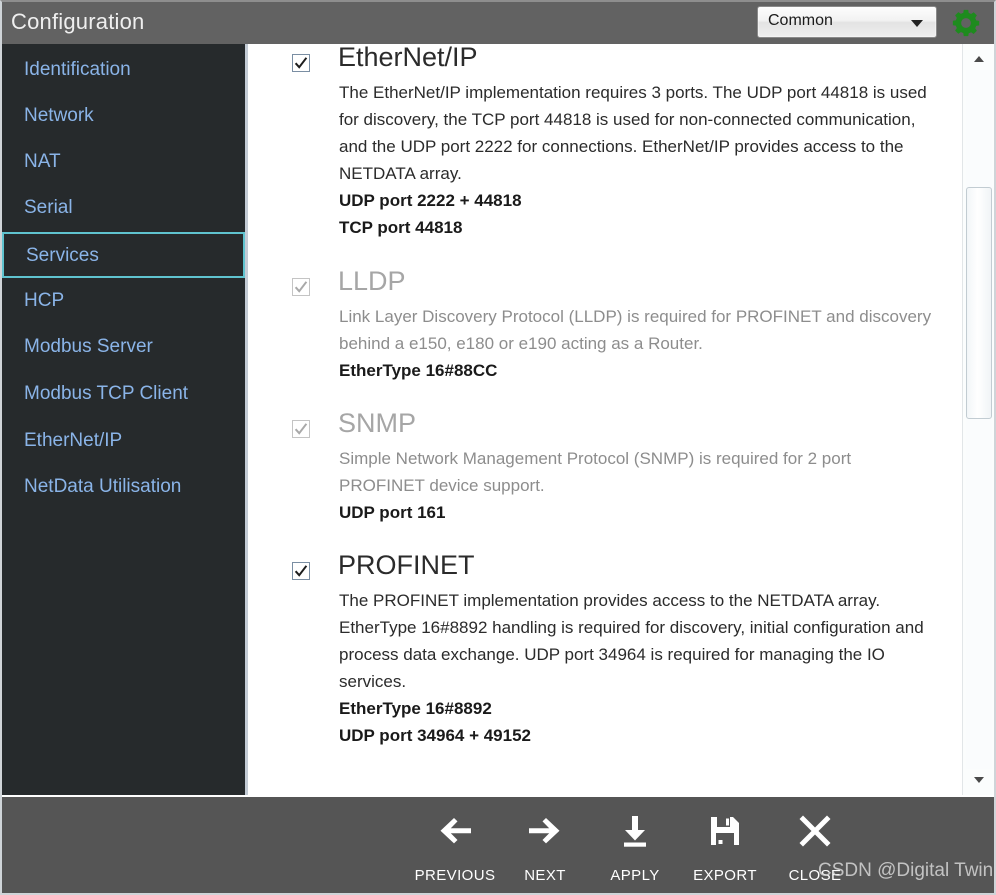 The image size is (996, 895). I want to click on service-title: EtherNet/IP, so click(408, 58).